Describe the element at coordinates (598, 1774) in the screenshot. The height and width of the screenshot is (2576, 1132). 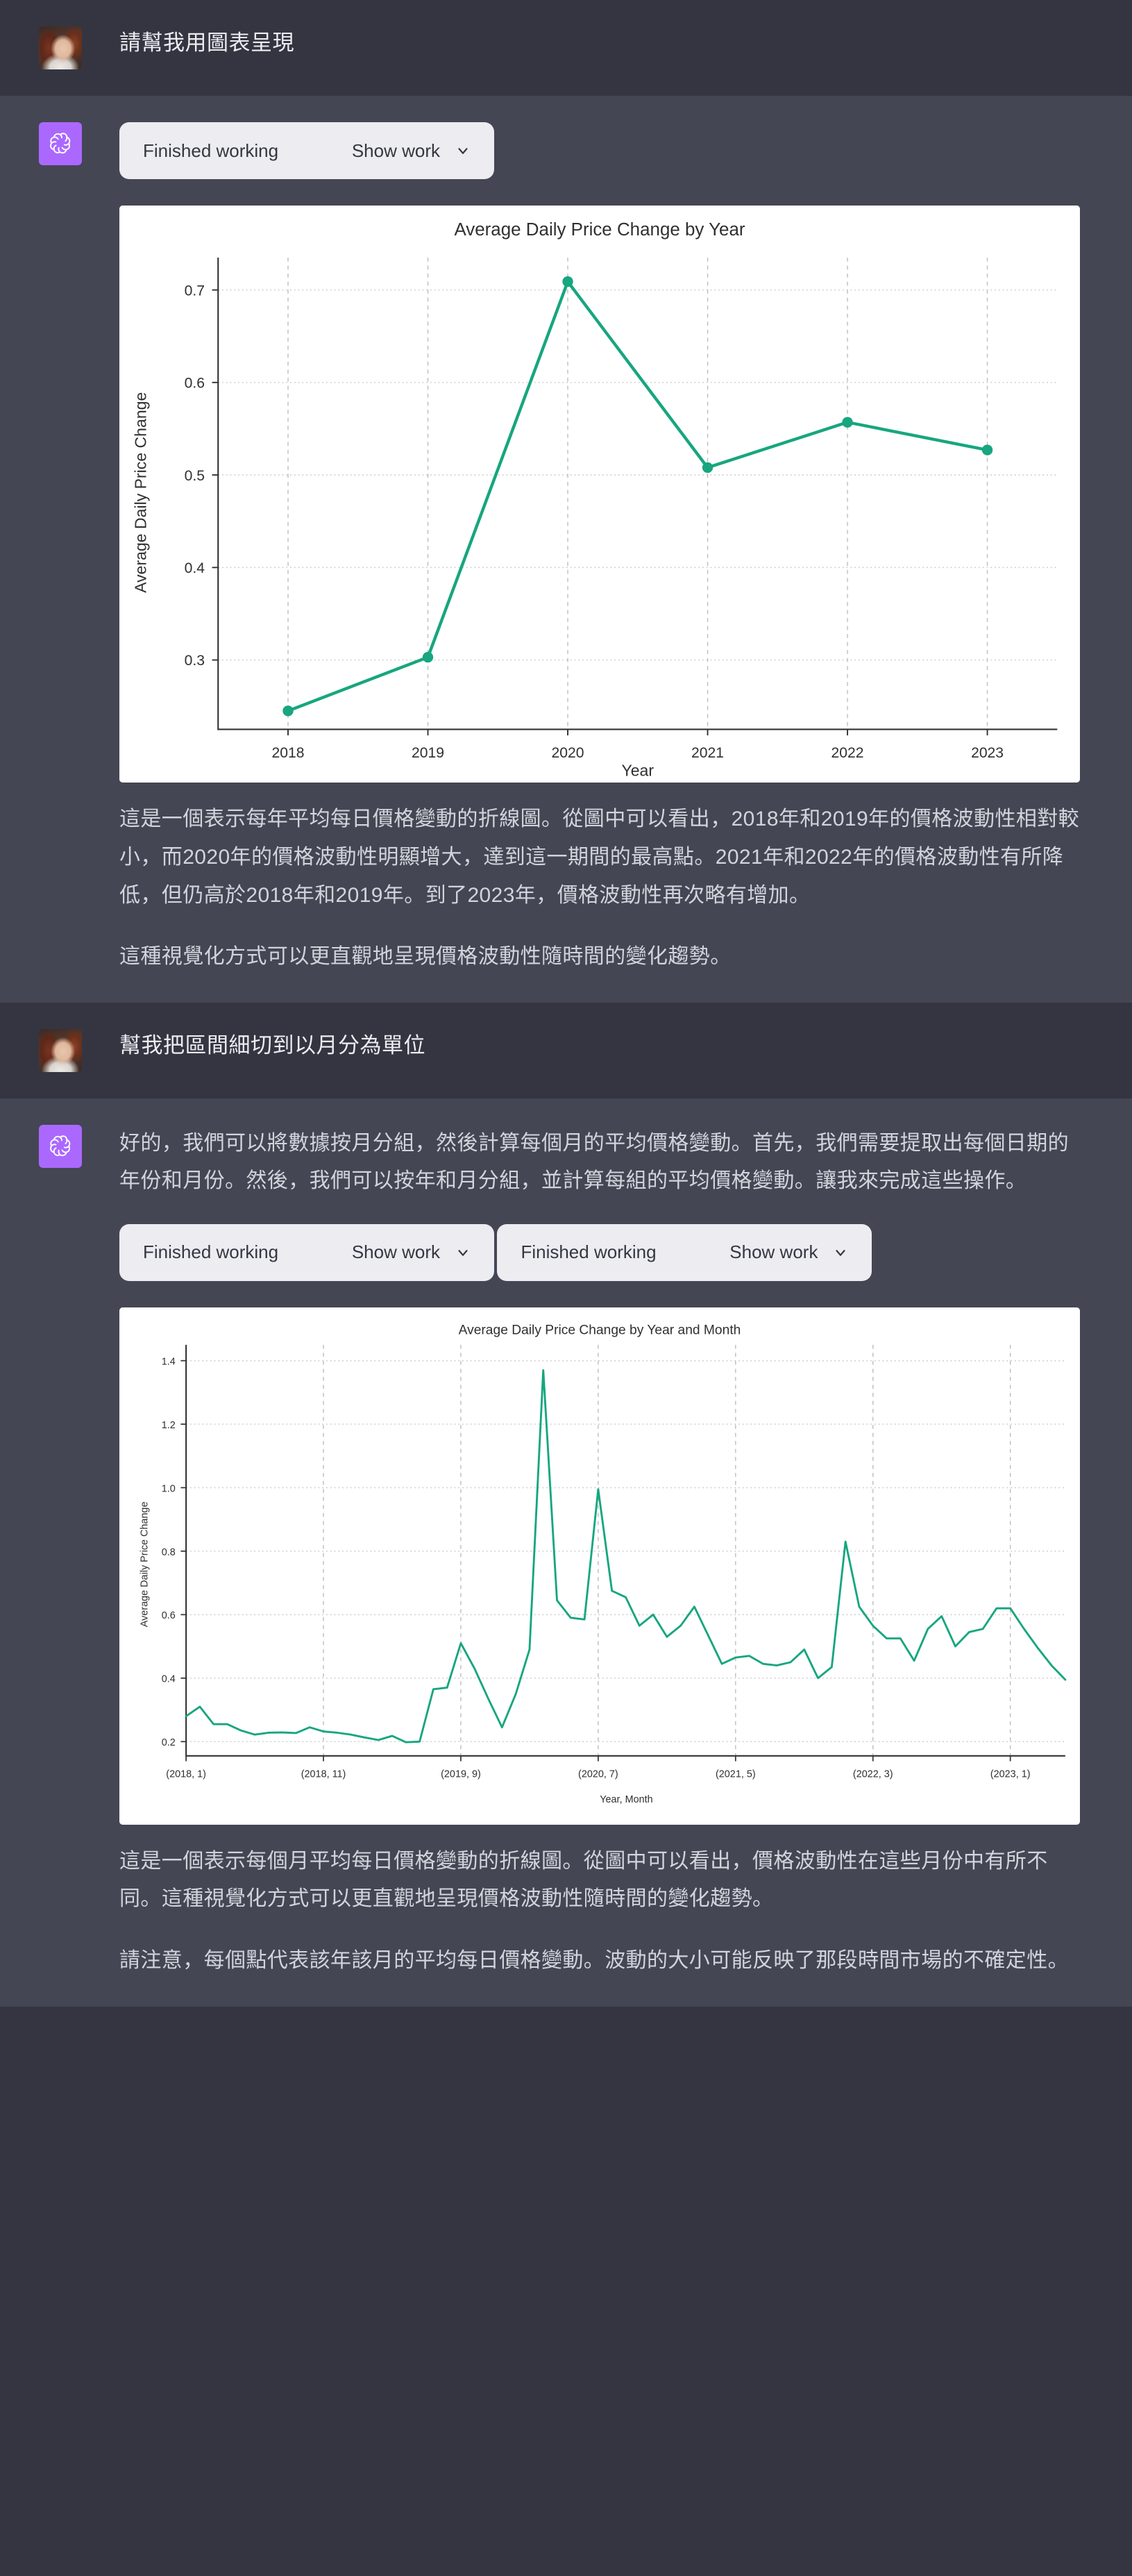
I see `svg-text: (2020, 7)` at that location.